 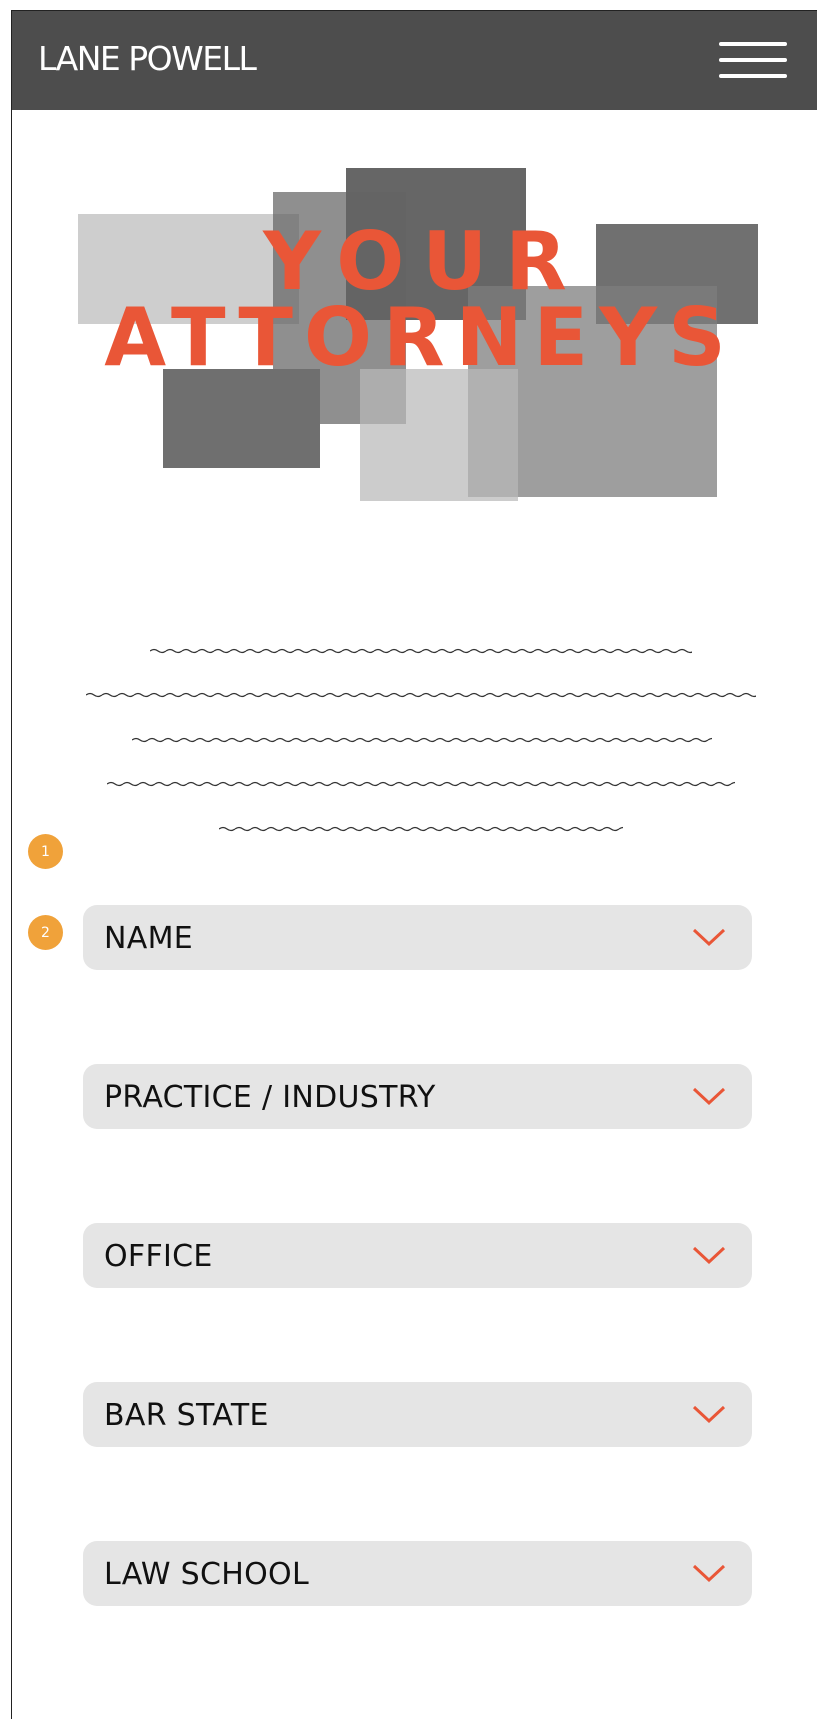 I want to click on filter-label: LAW SCHOOL, so click(x=206, y=1574).